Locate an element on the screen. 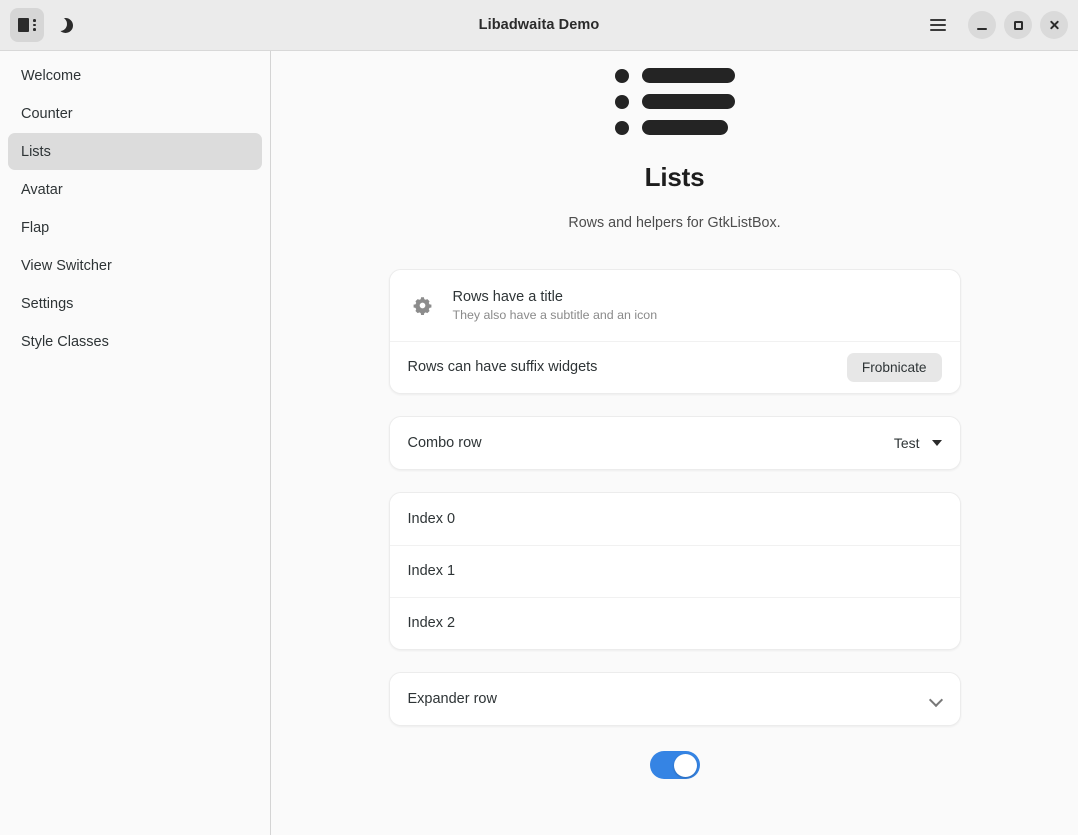  index-list-card: Index 0 Index 1 Index 2 is located at coordinates (674, 571).